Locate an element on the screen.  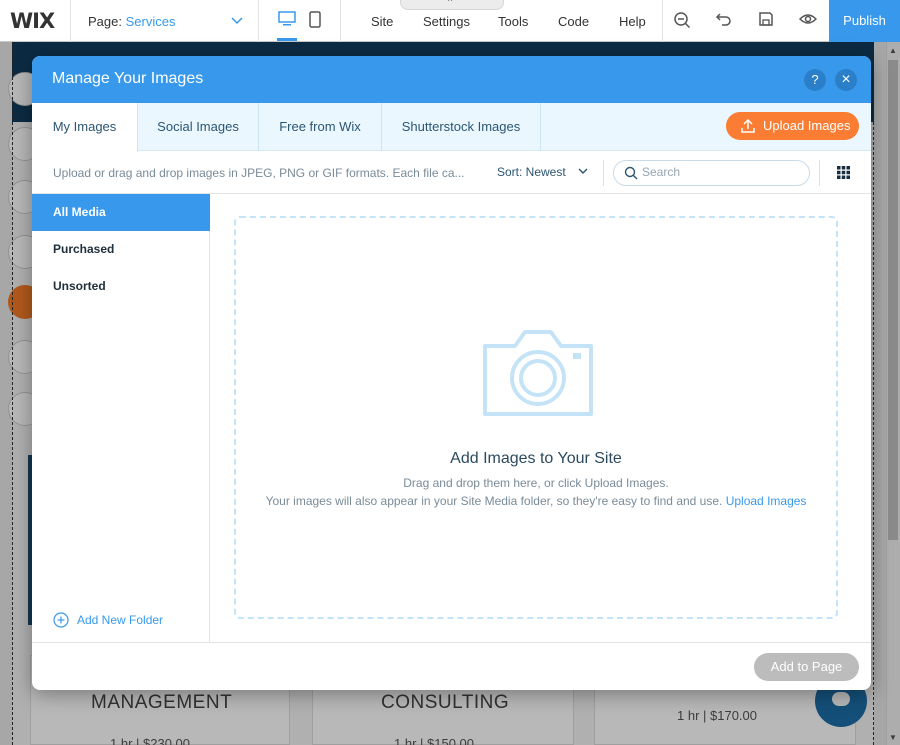
sidebar-item-all-media: All Media is located at coordinates (121, 212).